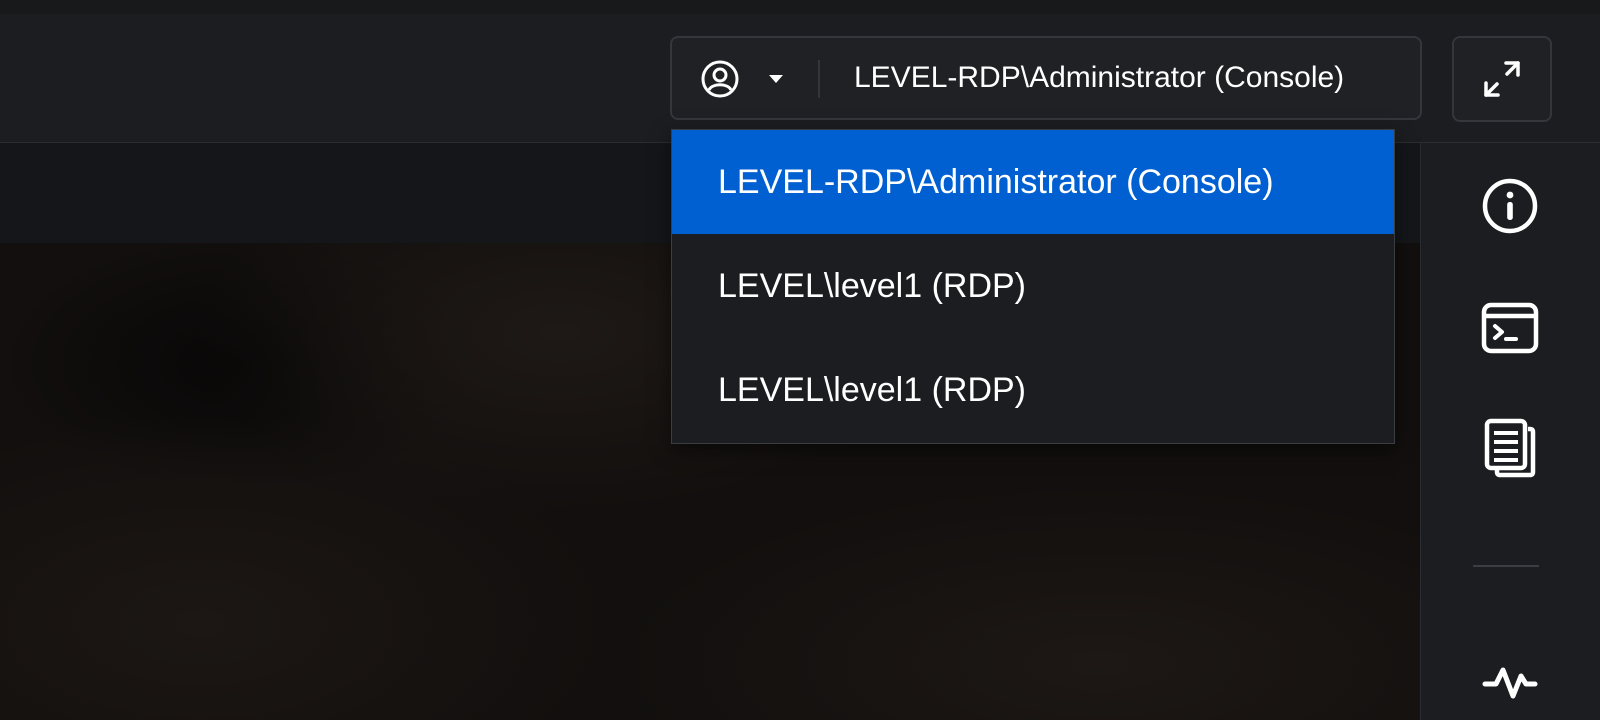  Describe the element at coordinates (1506, 566) in the screenshot. I see `sidebar-divider` at that location.